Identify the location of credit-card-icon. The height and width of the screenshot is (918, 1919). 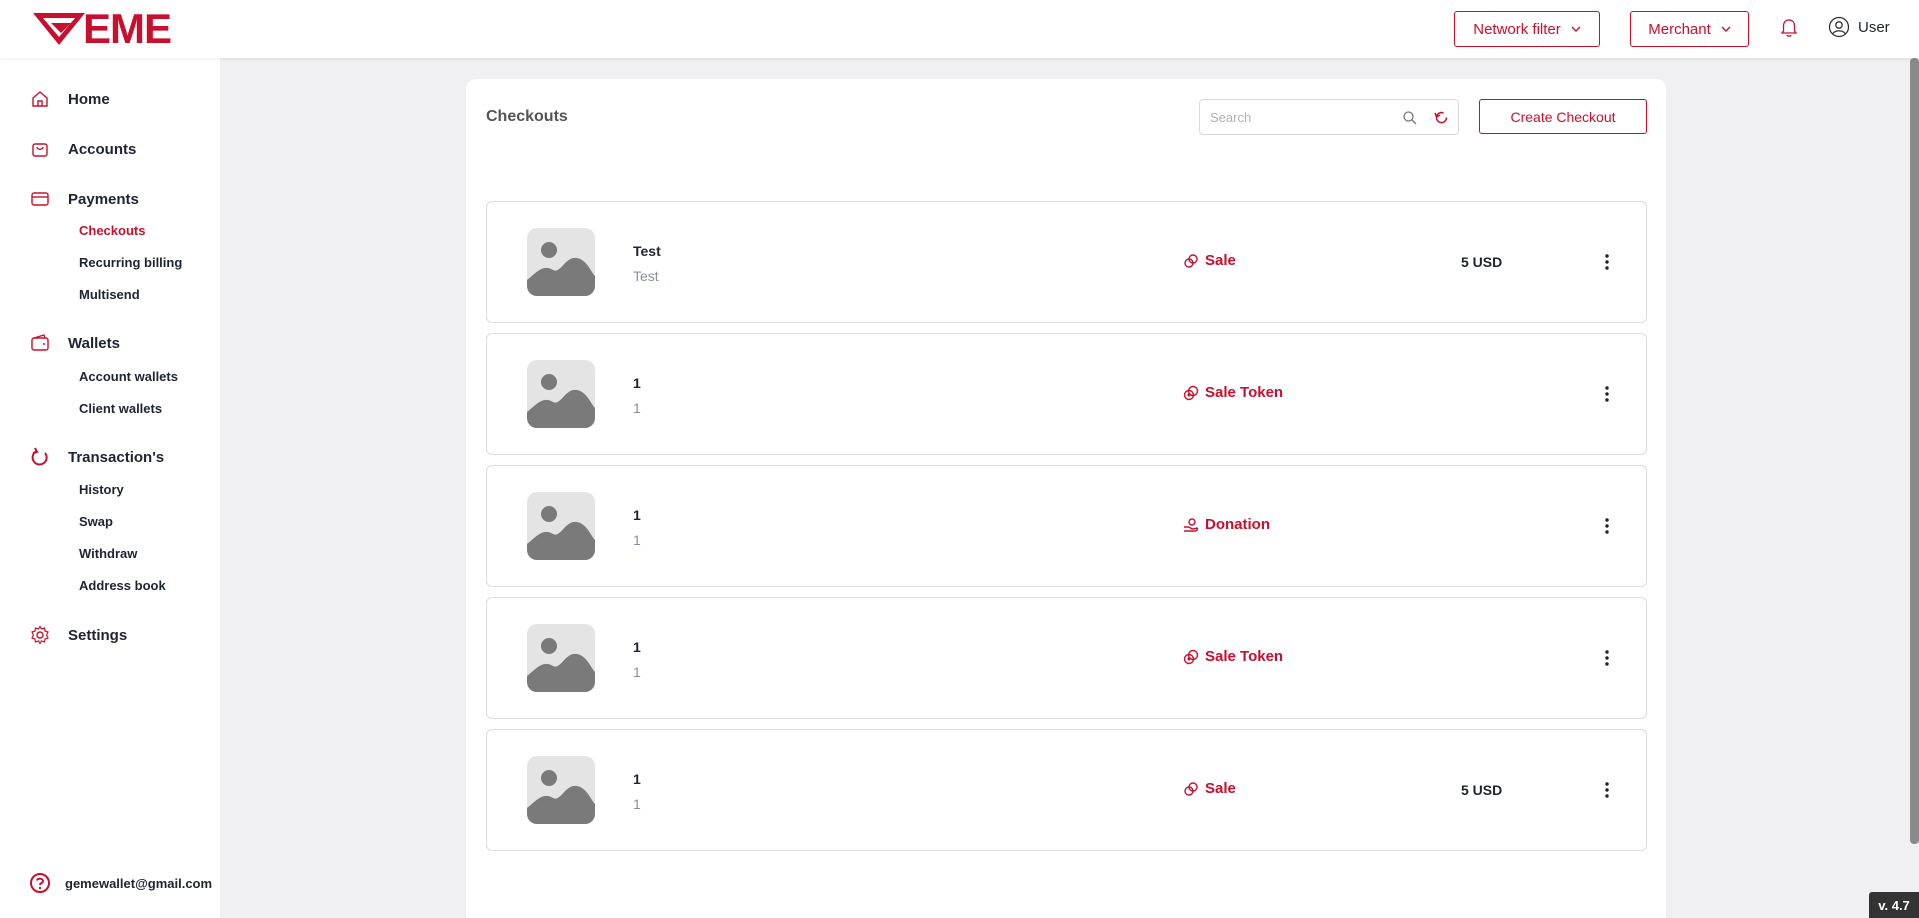
(40, 199).